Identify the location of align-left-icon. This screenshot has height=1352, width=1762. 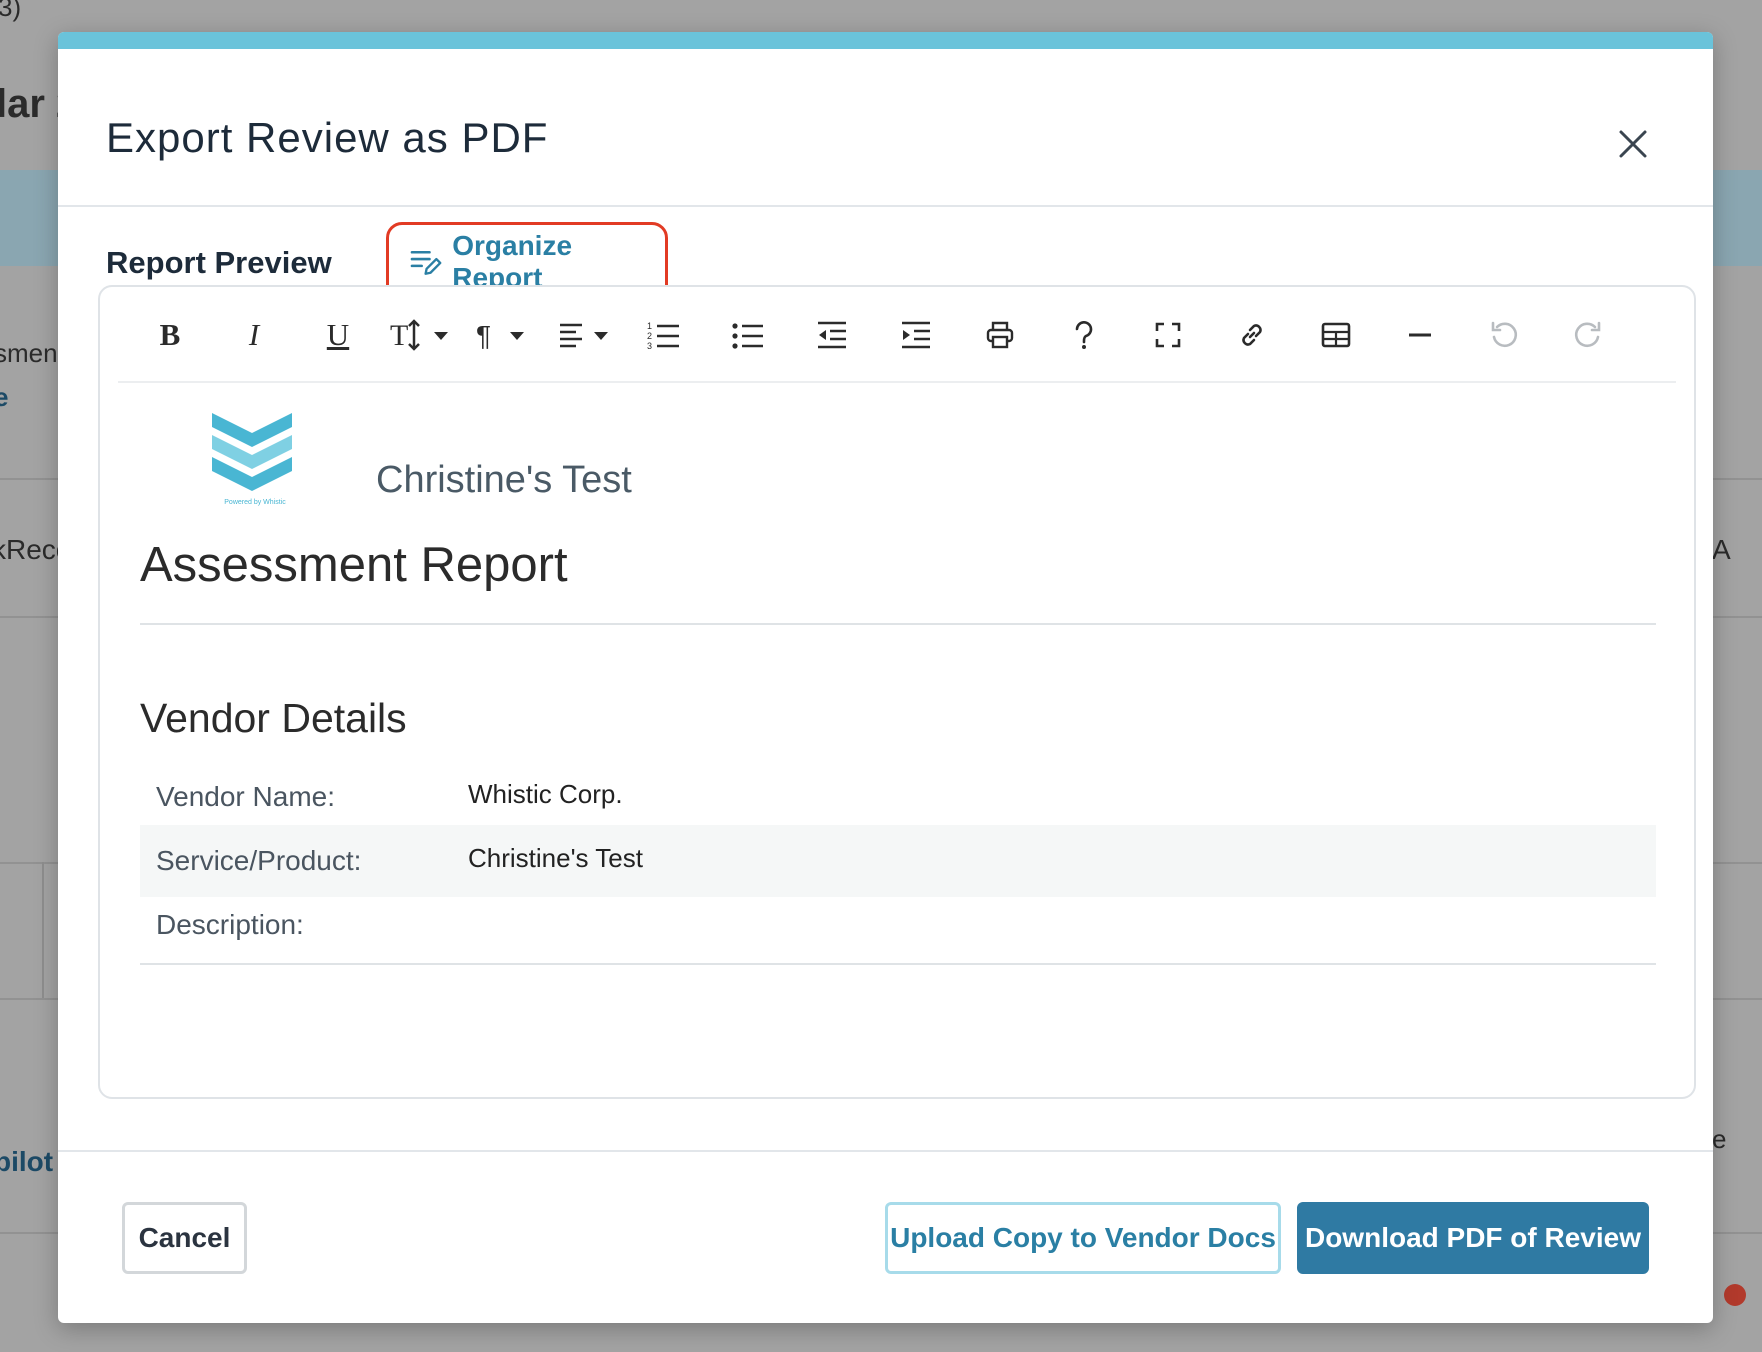
(584, 335).